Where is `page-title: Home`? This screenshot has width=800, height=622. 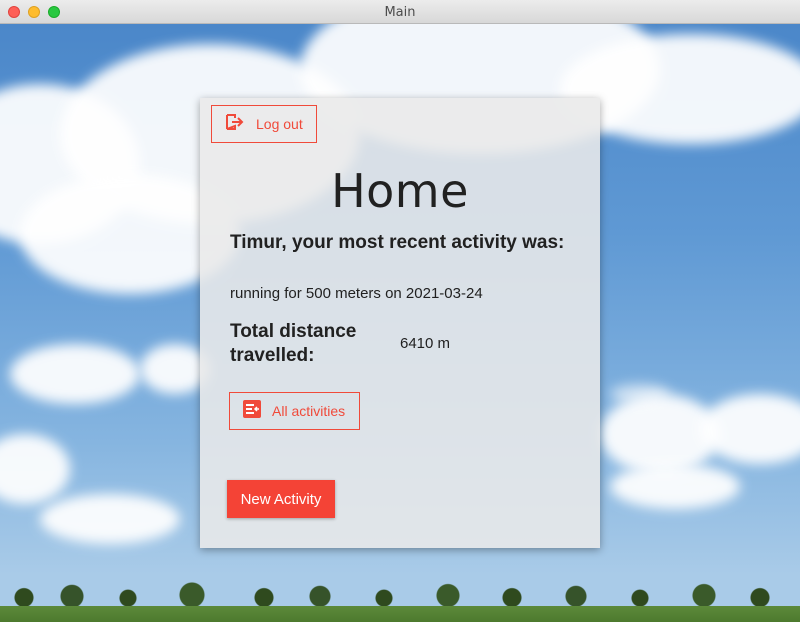
page-title: Home is located at coordinates (400, 191).